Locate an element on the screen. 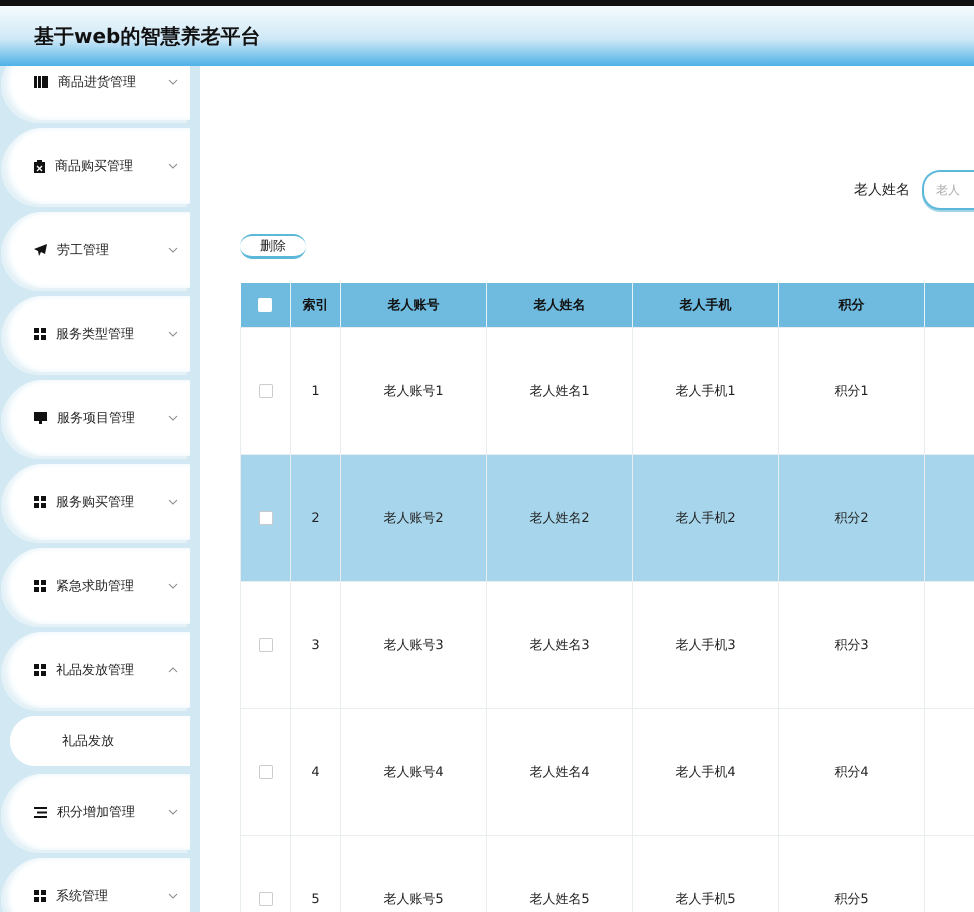 This screenshot has height=912, width=974. clipboard-icon is located at coordinates (39, 166).